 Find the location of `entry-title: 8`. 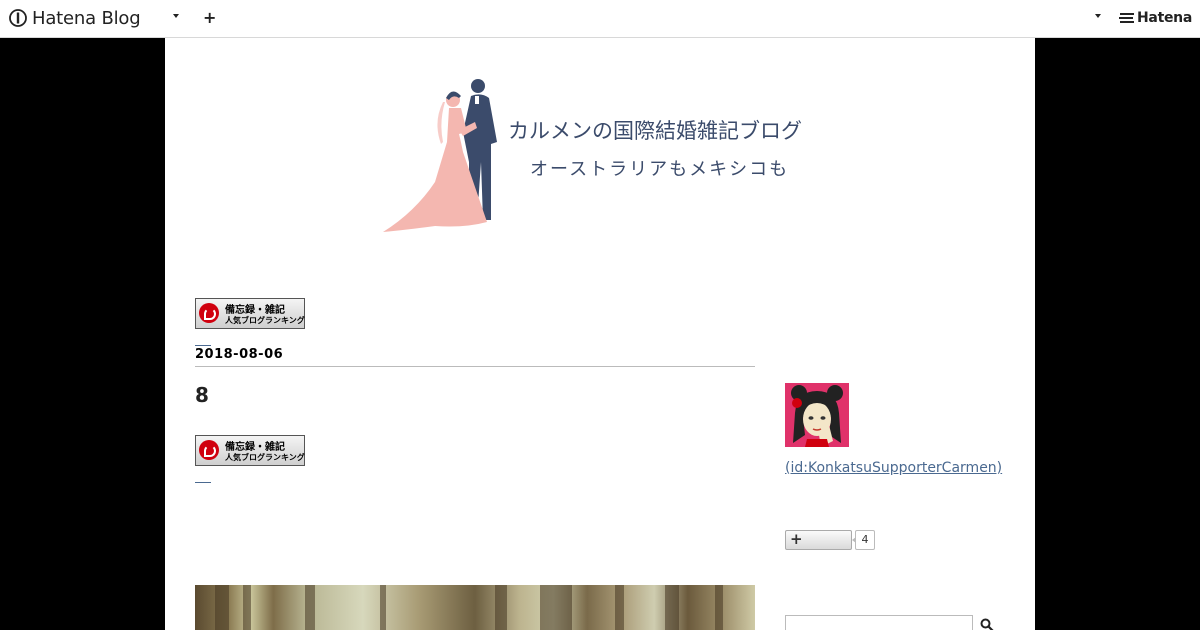

entry-title: 8 is located at coordinates (202, 395).